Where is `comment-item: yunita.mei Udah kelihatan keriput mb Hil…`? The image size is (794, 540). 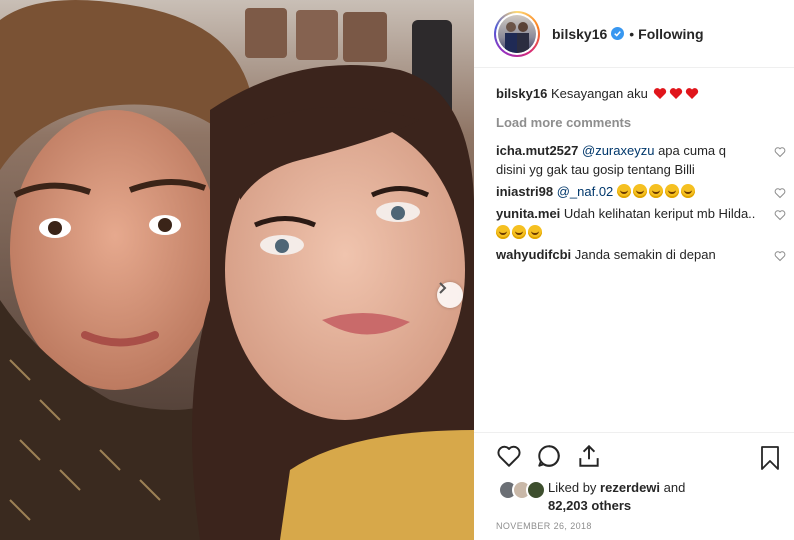 comment-item: yunita.mei Udah kelihatan keriput mb Hil… is located at coordinates (641, 223).